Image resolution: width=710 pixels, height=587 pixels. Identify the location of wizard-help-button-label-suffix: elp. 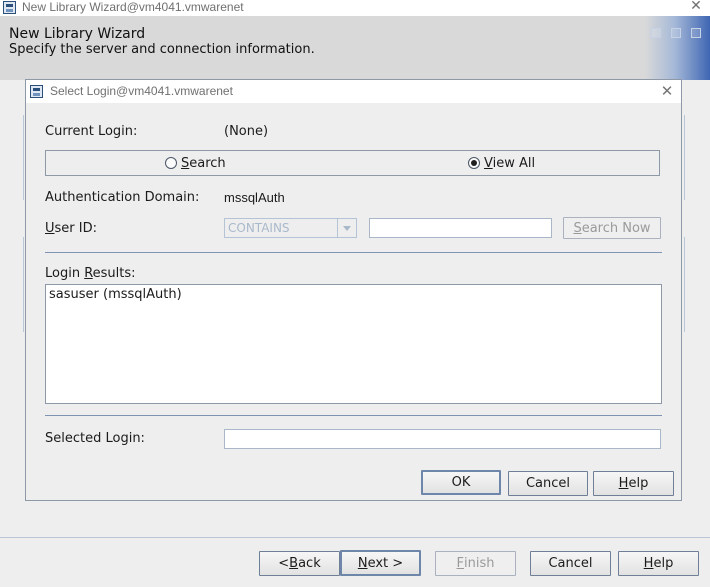
(663, 563).